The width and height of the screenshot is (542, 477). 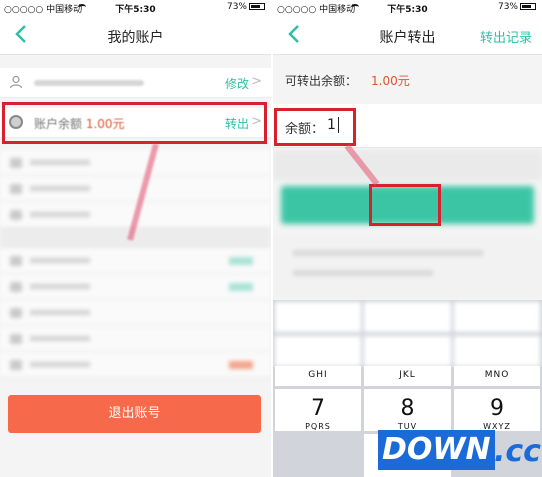 I want to click on watermark-brand: DOWN, so click(x=436, y=450).